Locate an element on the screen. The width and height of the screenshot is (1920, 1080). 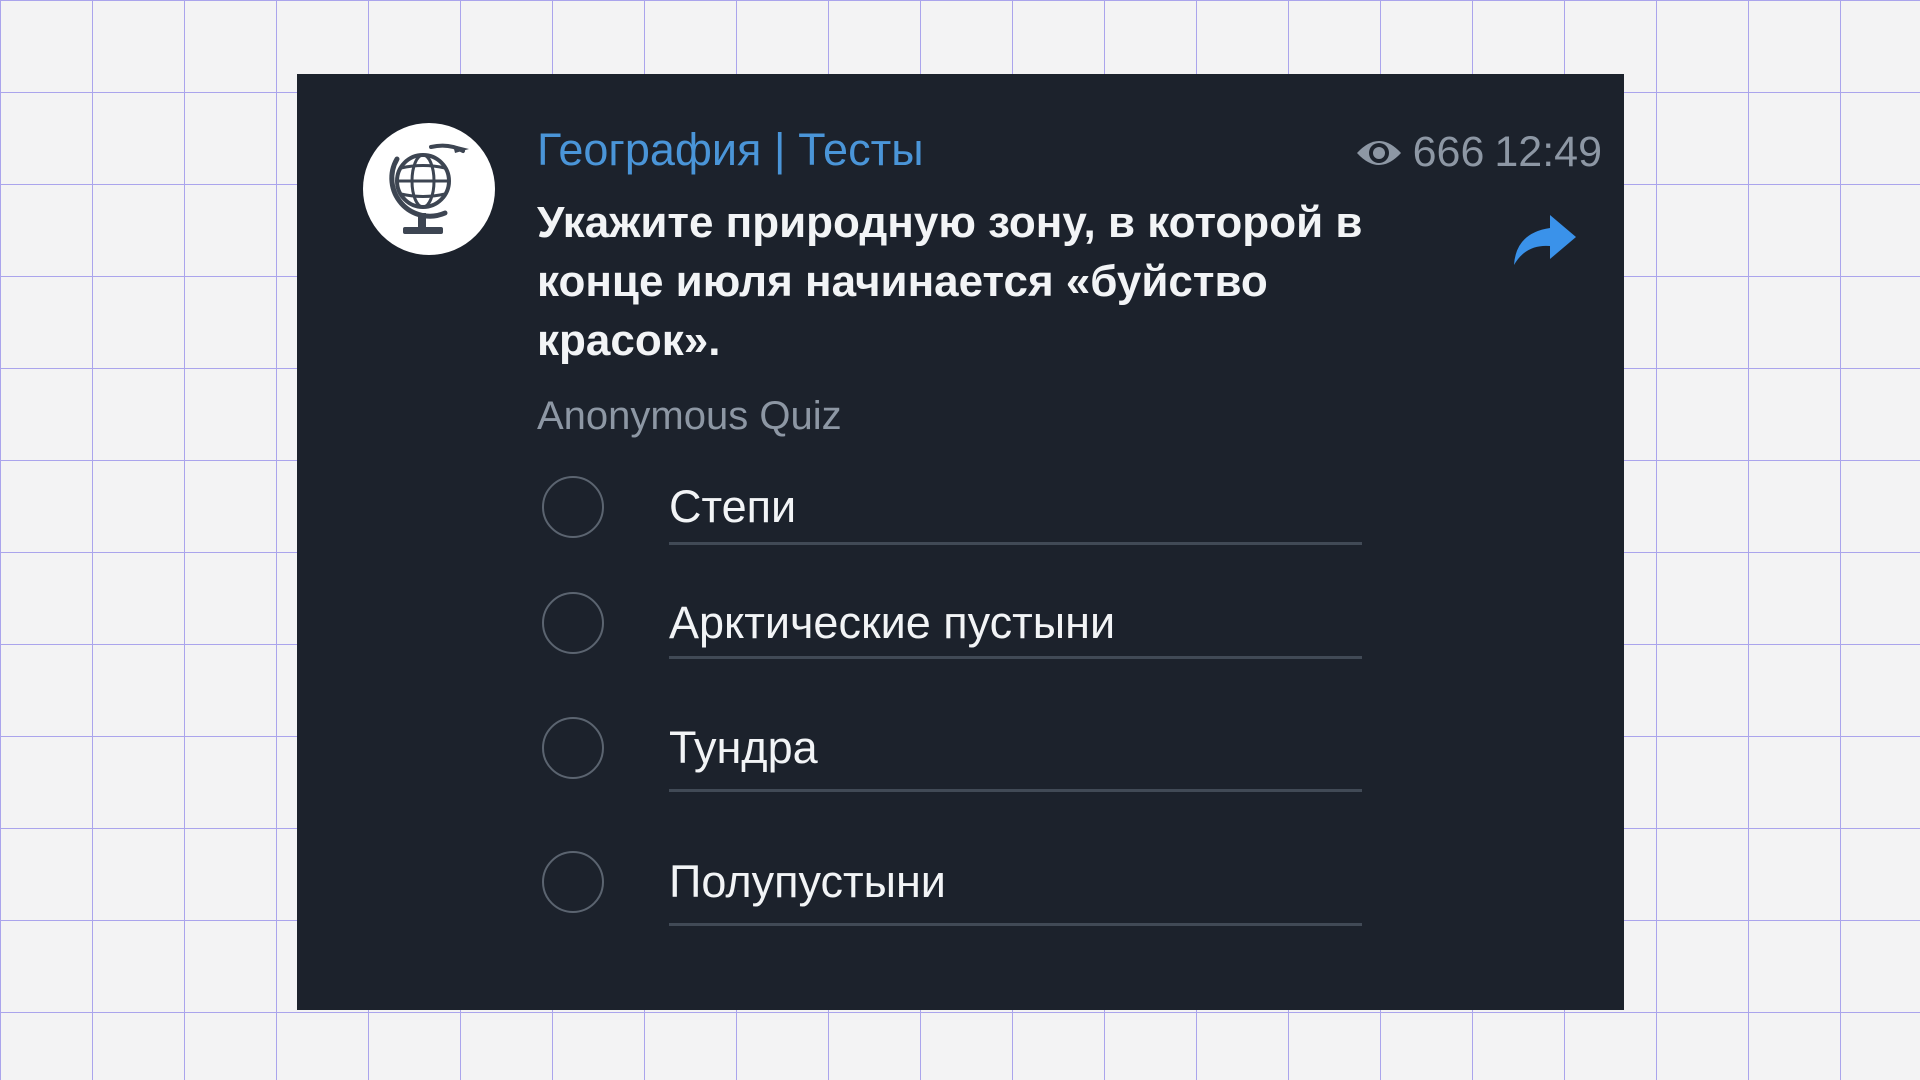
globe-icon is located at coordinates (429, 188).